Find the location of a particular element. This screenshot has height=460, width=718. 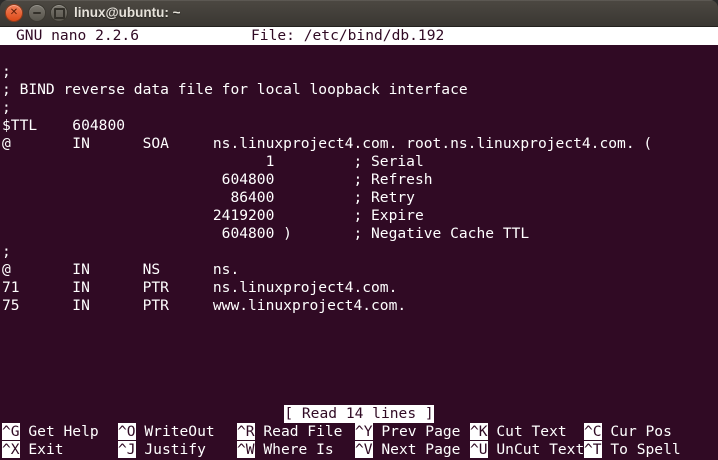

buffer-line: $TTL 604800 is located at coordinates (64, 125).